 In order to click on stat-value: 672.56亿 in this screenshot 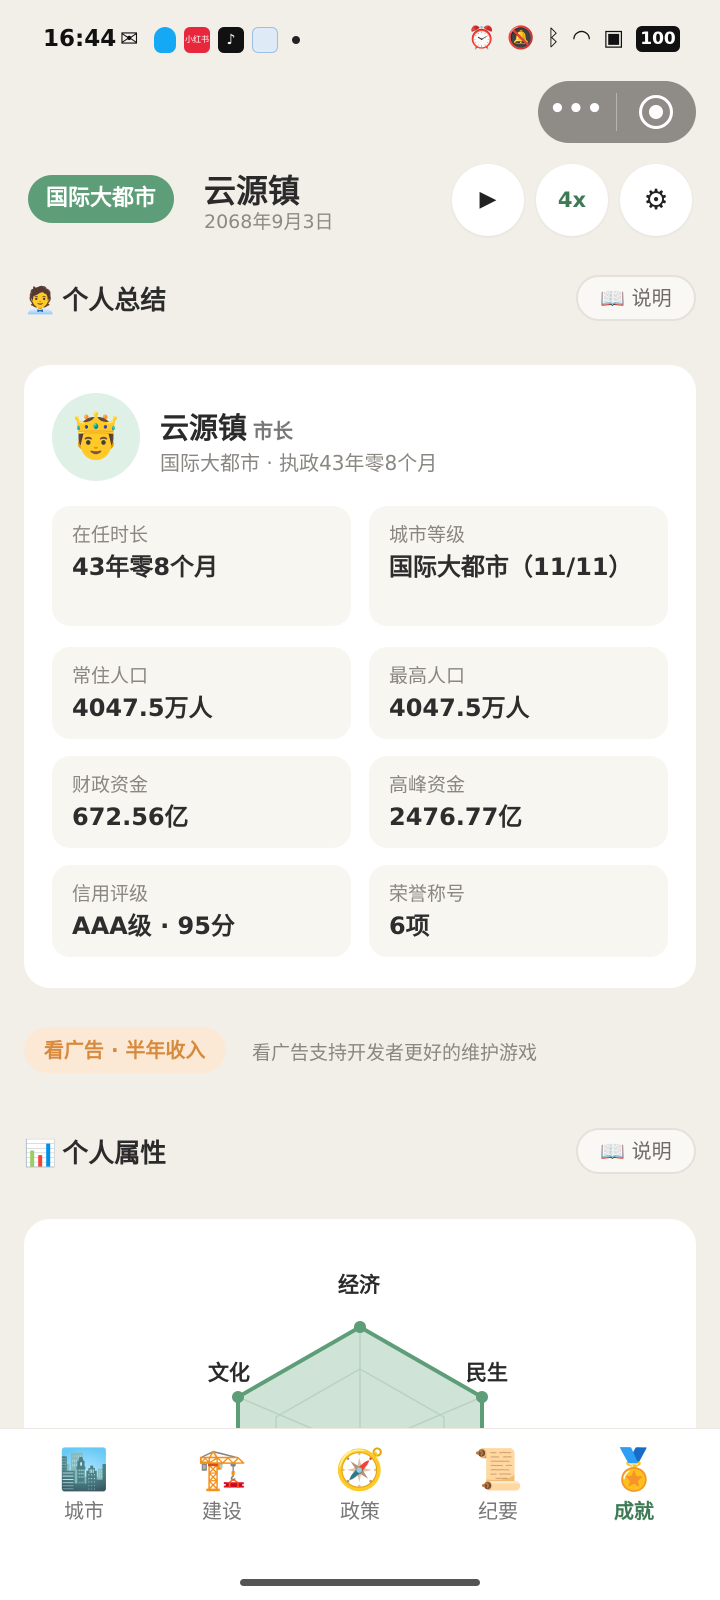, I will do `click(130, 817)`.